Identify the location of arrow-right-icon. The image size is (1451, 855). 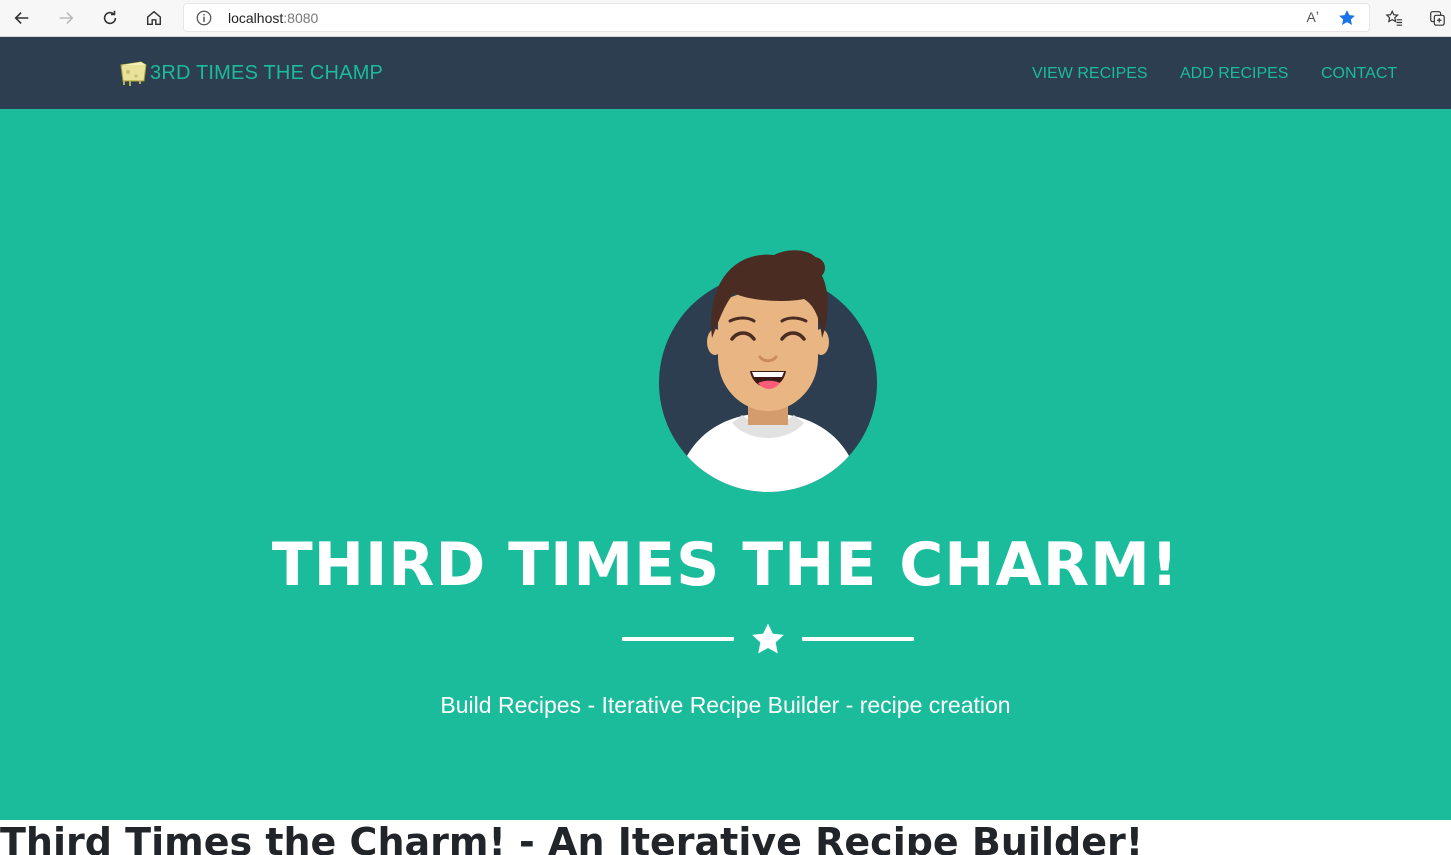
(66, 18).